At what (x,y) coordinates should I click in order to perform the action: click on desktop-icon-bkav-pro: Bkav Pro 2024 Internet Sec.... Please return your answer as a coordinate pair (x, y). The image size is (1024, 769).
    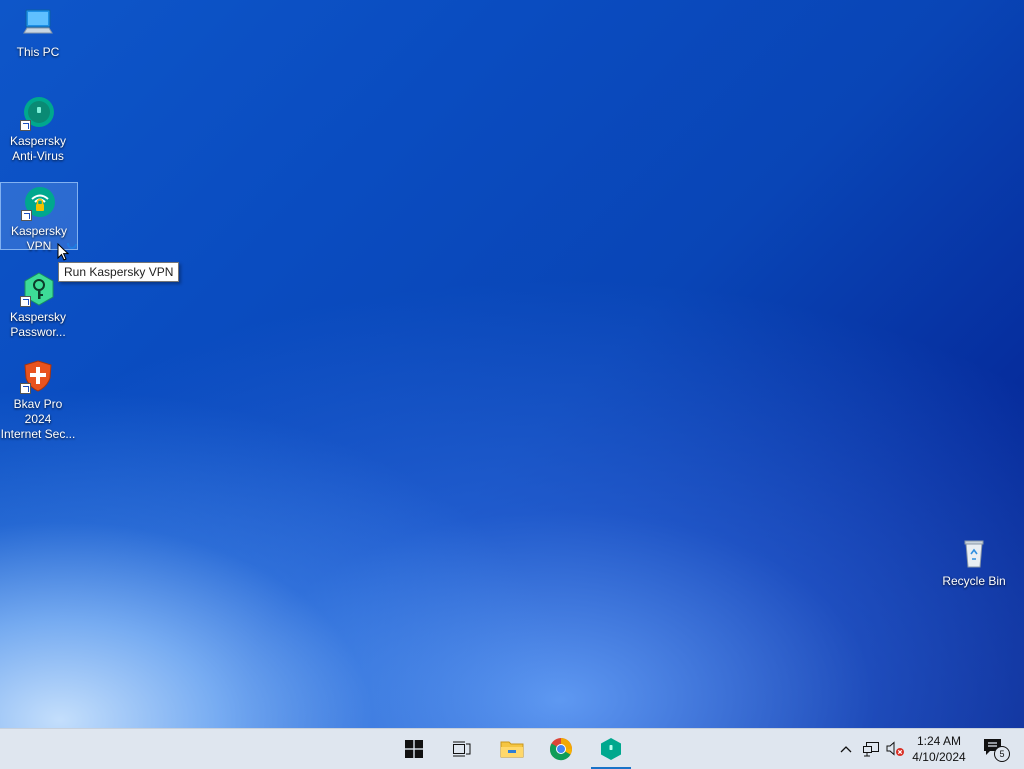
    Looking at the image, I should click on (38, 399).